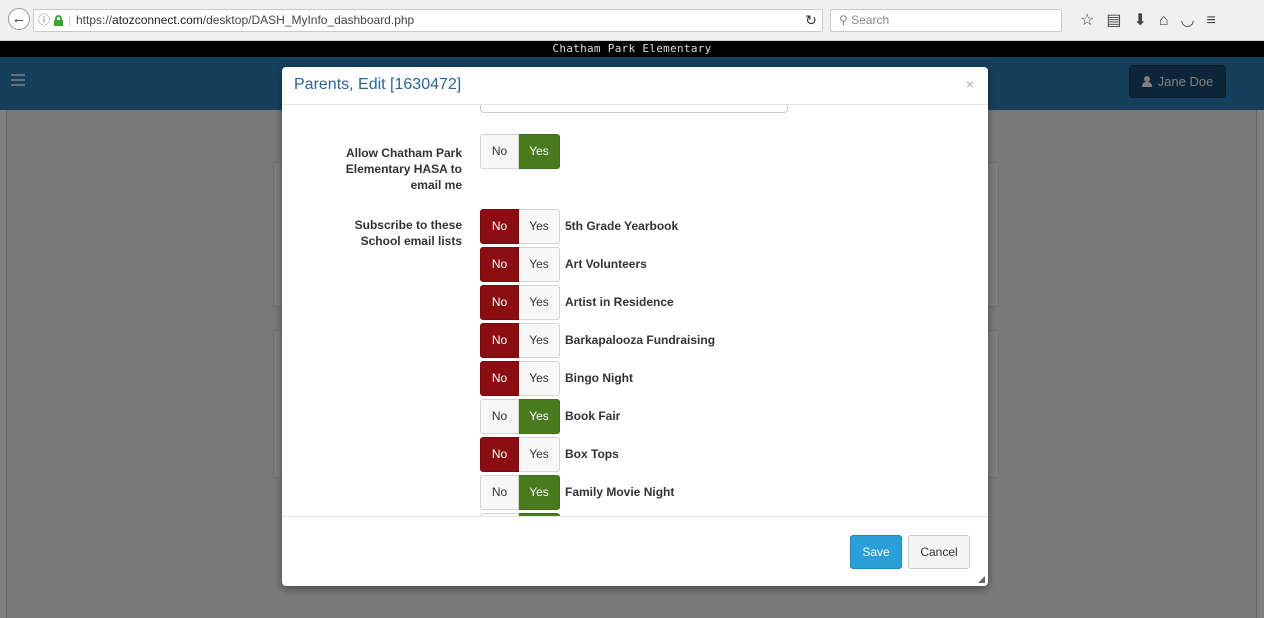 Image resolution: width=1264 pixels, height=618 pixels. Describe the element at coordinates (845, 20) in the screenshot. I see `search-icon: ⚲` at that location.